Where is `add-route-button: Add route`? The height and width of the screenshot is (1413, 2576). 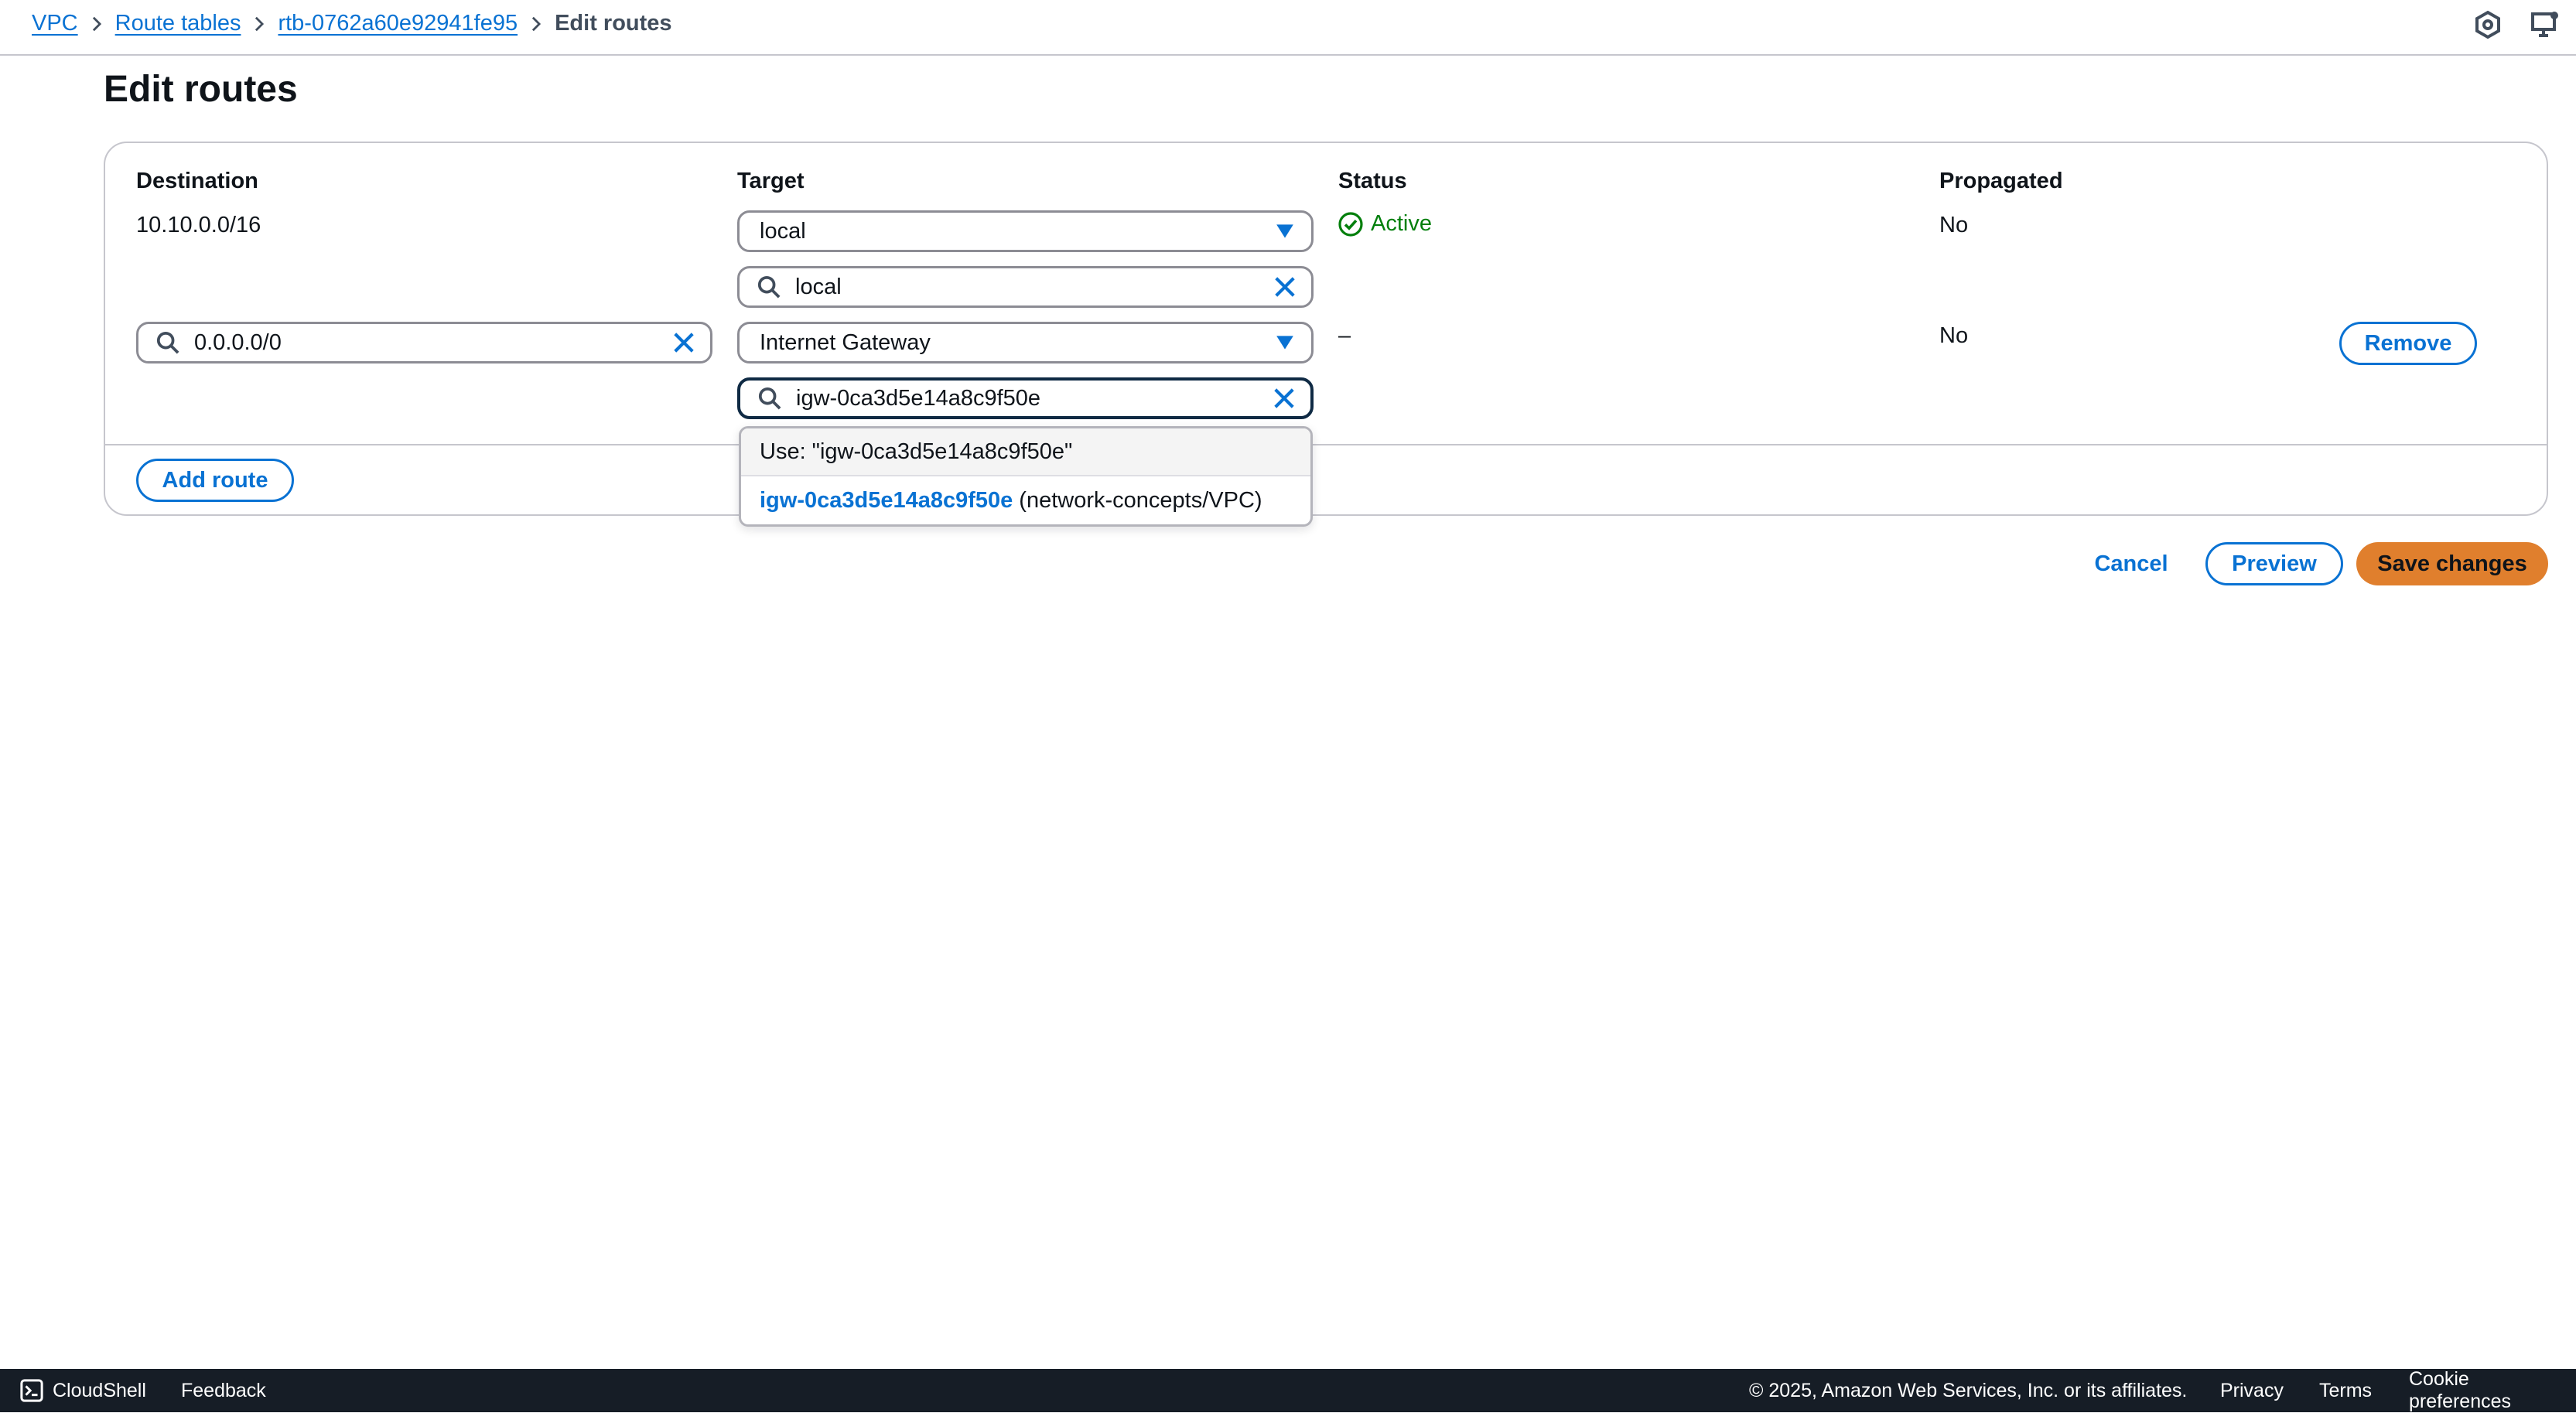 add-route-button: Add route is located at coordinates (215, 481).